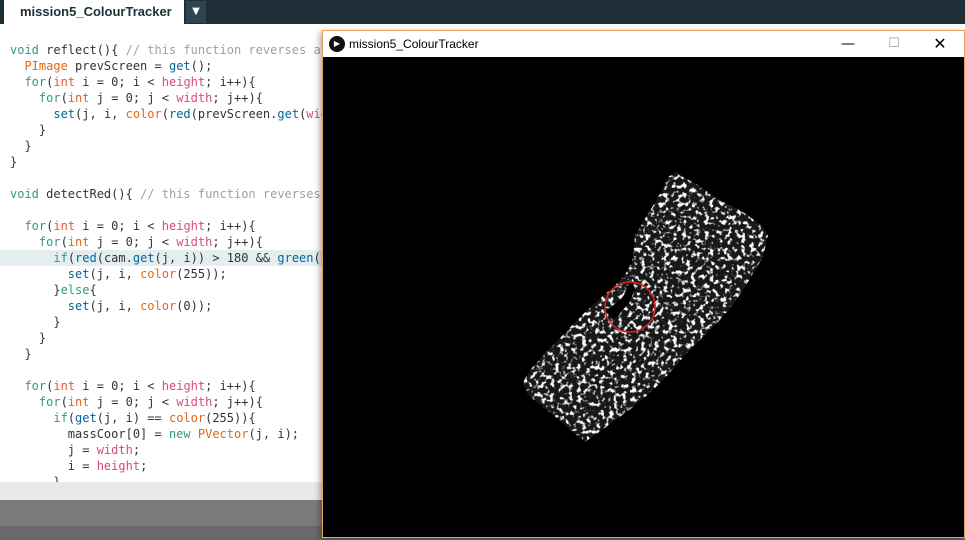  Describe the element at coordinates (414, 44) in the screenshot. I see `sketch-window-title: mission5_ColourTracker` at that location.